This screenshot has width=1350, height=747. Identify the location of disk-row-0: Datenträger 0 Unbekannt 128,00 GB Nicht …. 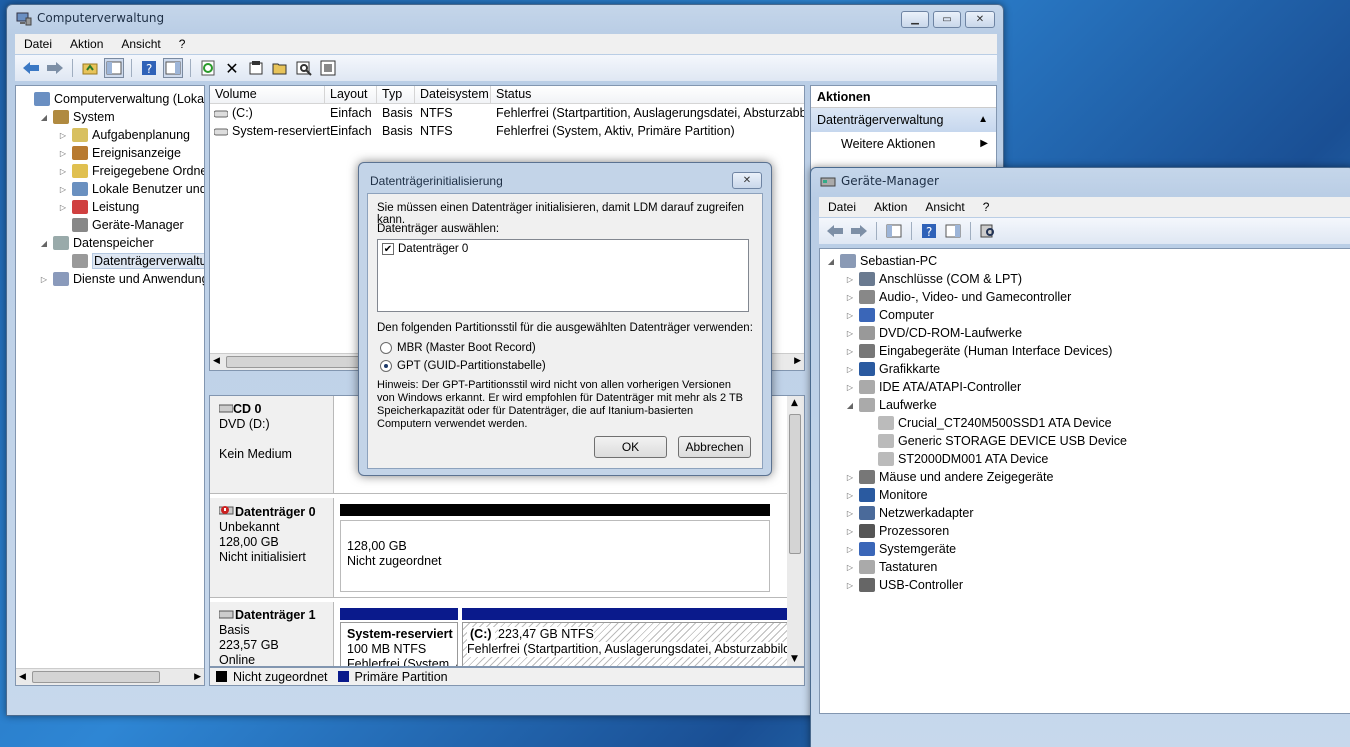
(500, 548).